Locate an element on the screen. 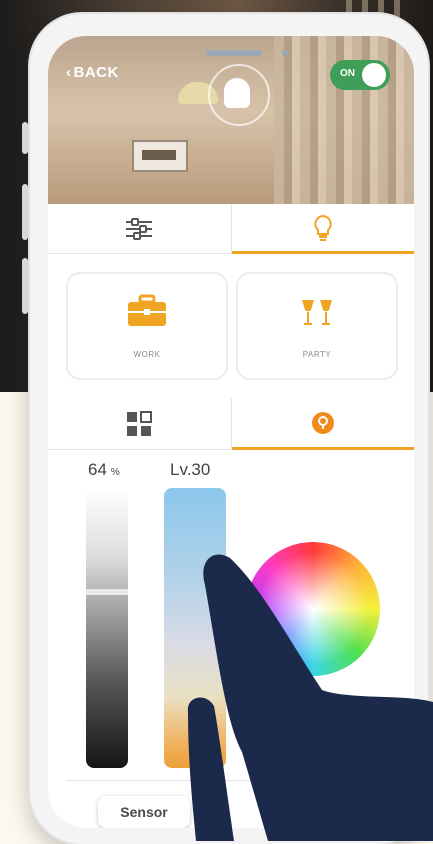 Image resolution: width=433 pixels, height=844 pixels. brightness-unit: % is located at coordinates (115, 472).